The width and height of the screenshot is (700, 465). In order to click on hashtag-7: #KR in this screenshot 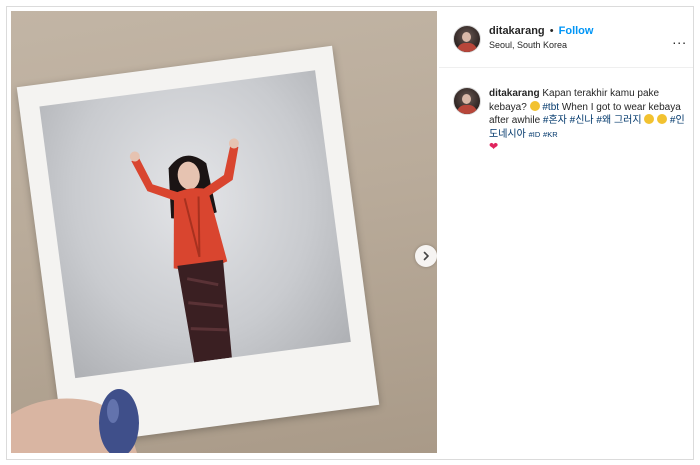, I will do `click(550, 134)`.